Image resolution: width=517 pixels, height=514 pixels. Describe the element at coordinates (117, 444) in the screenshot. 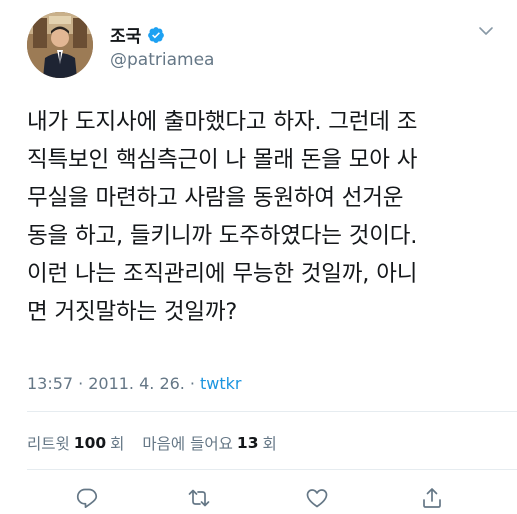

I see `retweet-unit: 회` at that location.